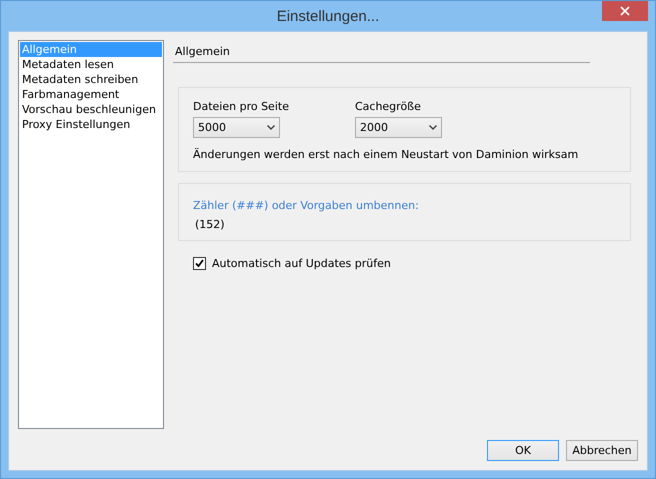 The width and height of the screenshot is (656, 479). Describe the element at coordinates (210, 224) in the screenshot. I see `counter-value: (152)` at that location.